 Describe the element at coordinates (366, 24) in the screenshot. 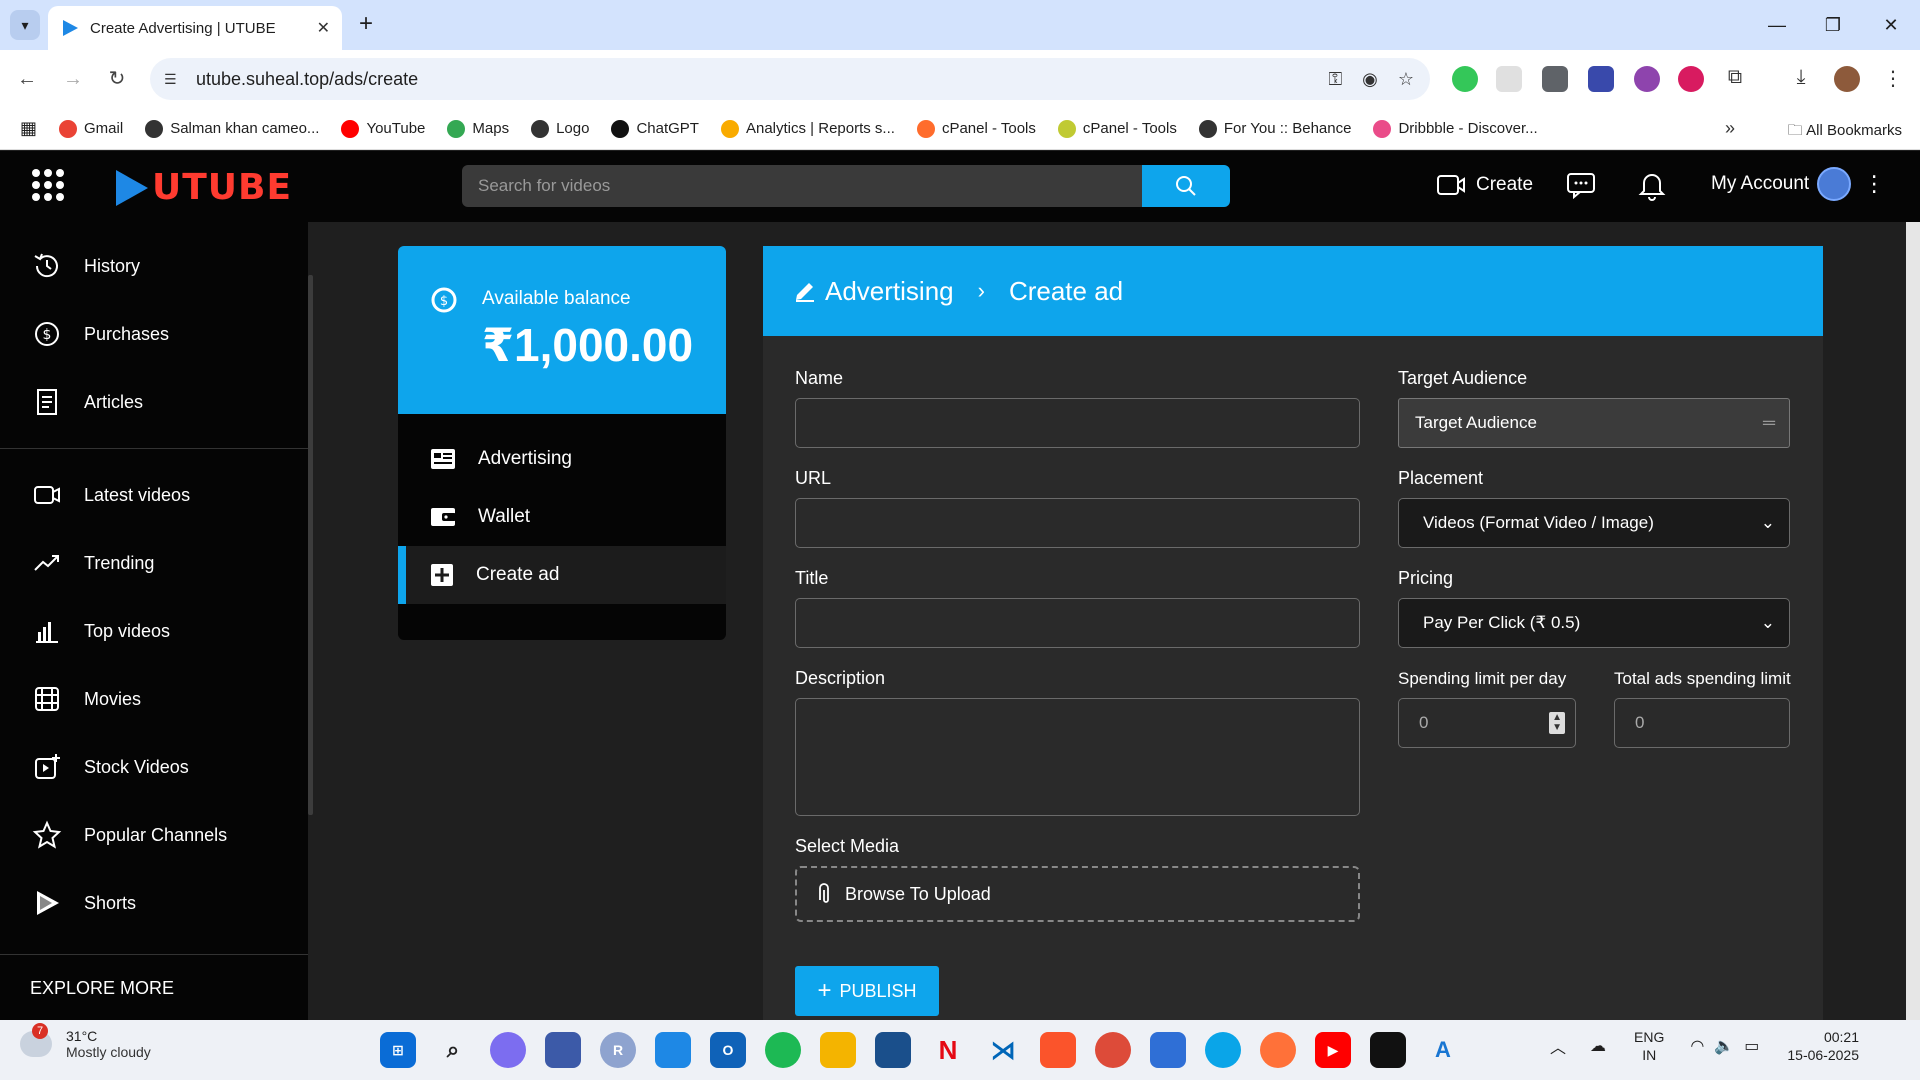

I see `new-tab-button: +` at that location.